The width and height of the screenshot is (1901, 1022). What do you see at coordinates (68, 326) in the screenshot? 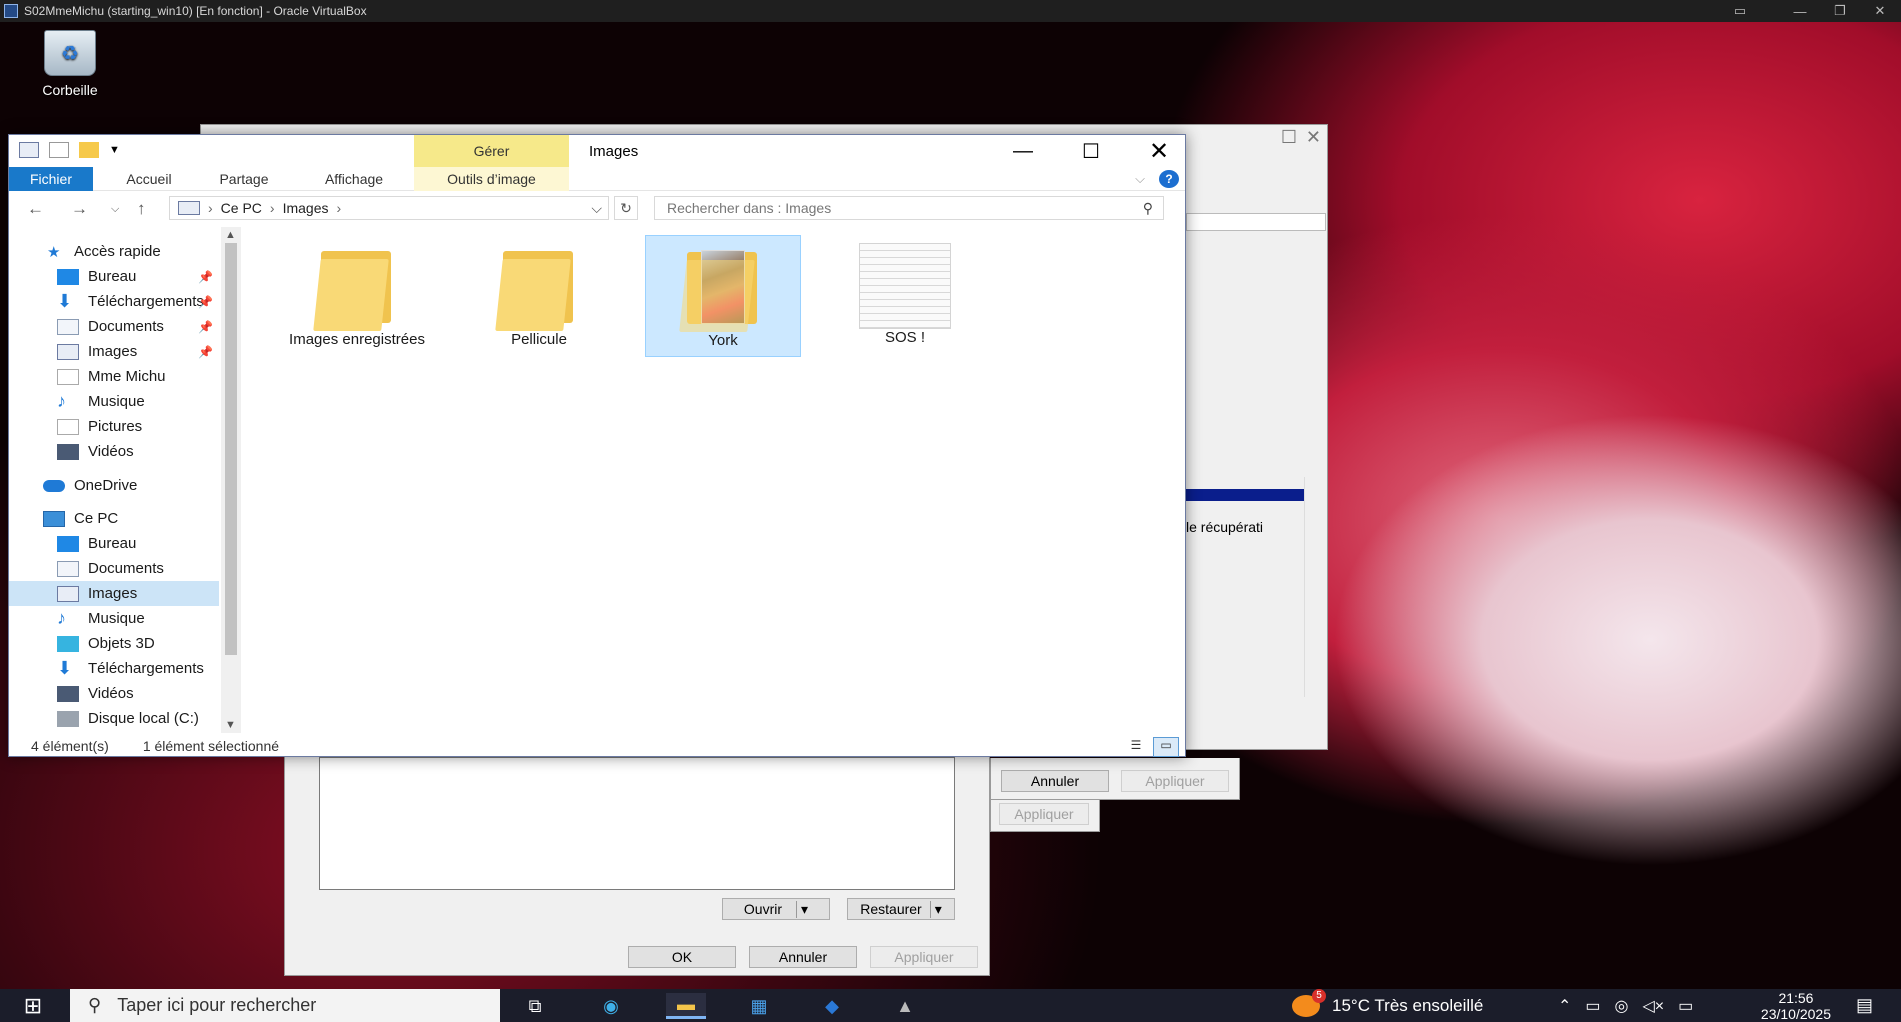
I see `documents-icon` at bounding box center [68, 326].